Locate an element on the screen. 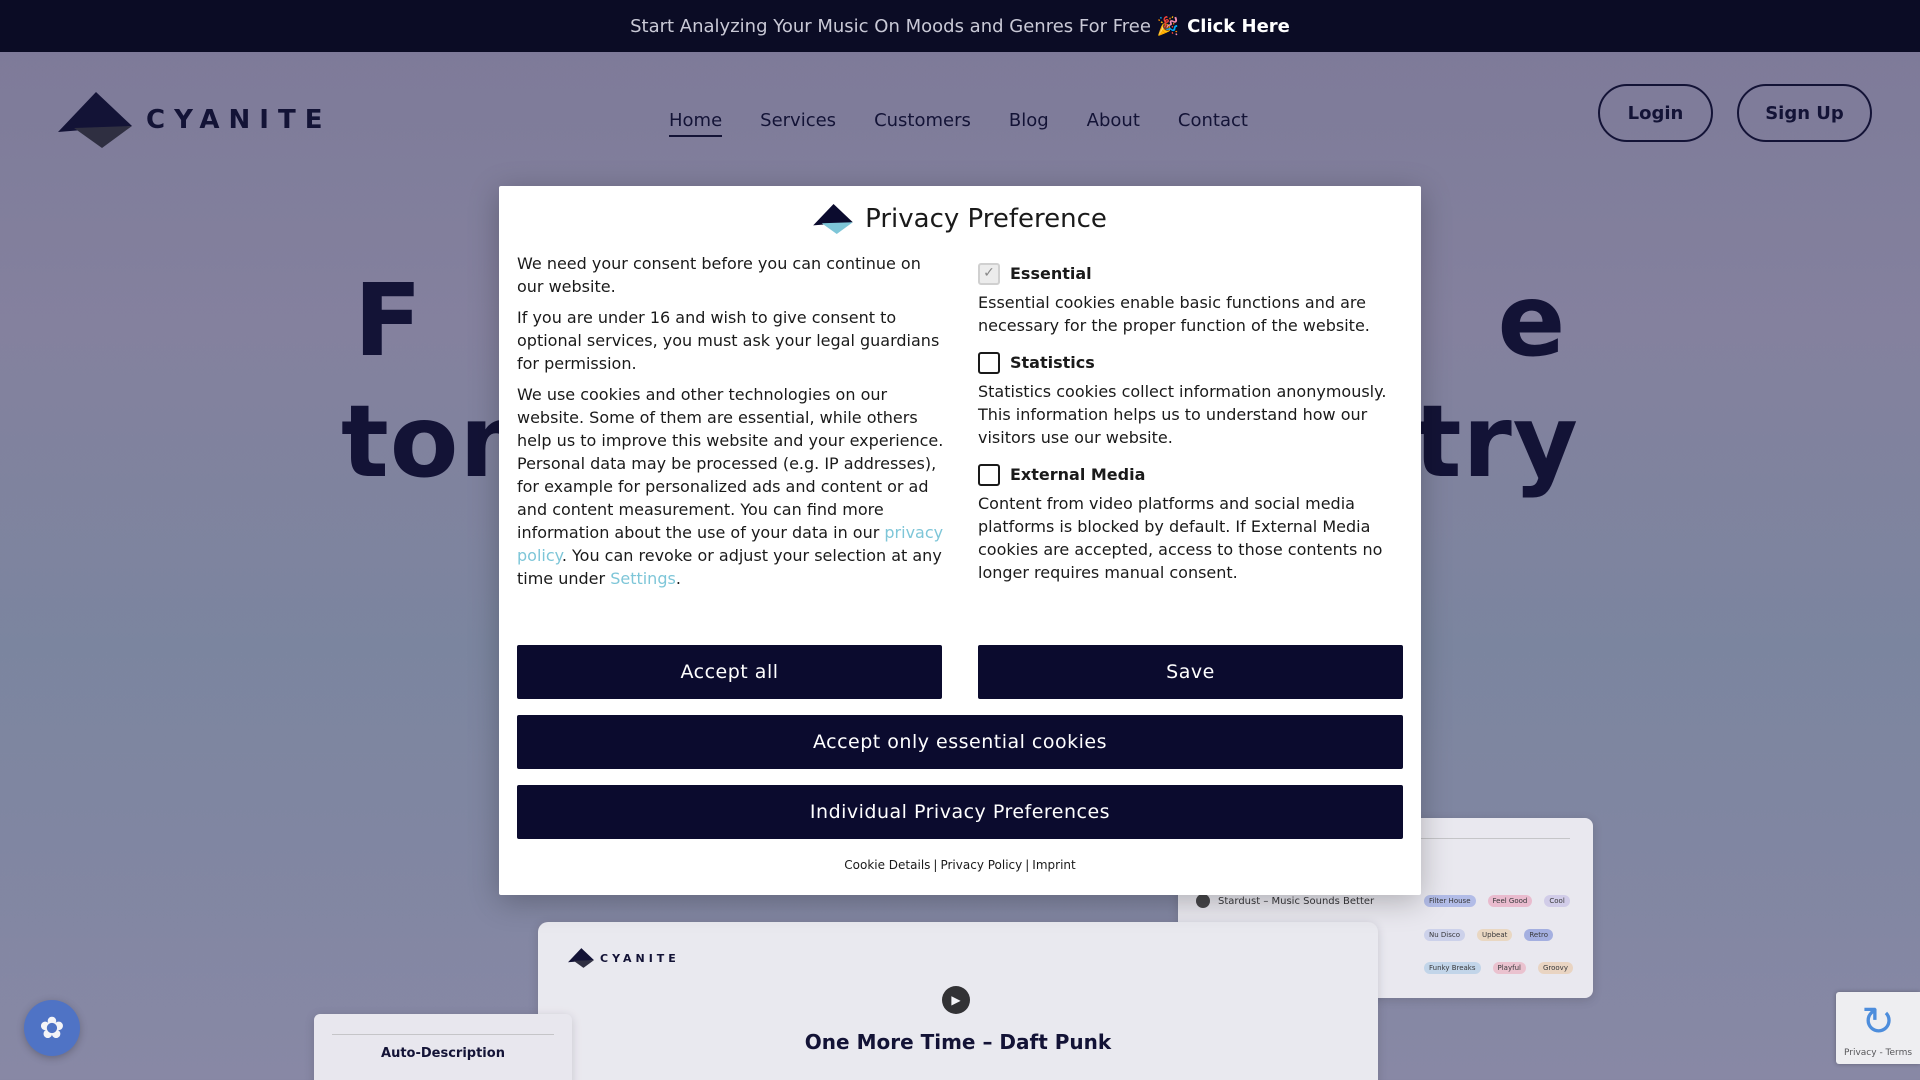 This screenshot has height=1080, width=1920. dialog-header: Privacy Preference is located at coordinates (960, 219).